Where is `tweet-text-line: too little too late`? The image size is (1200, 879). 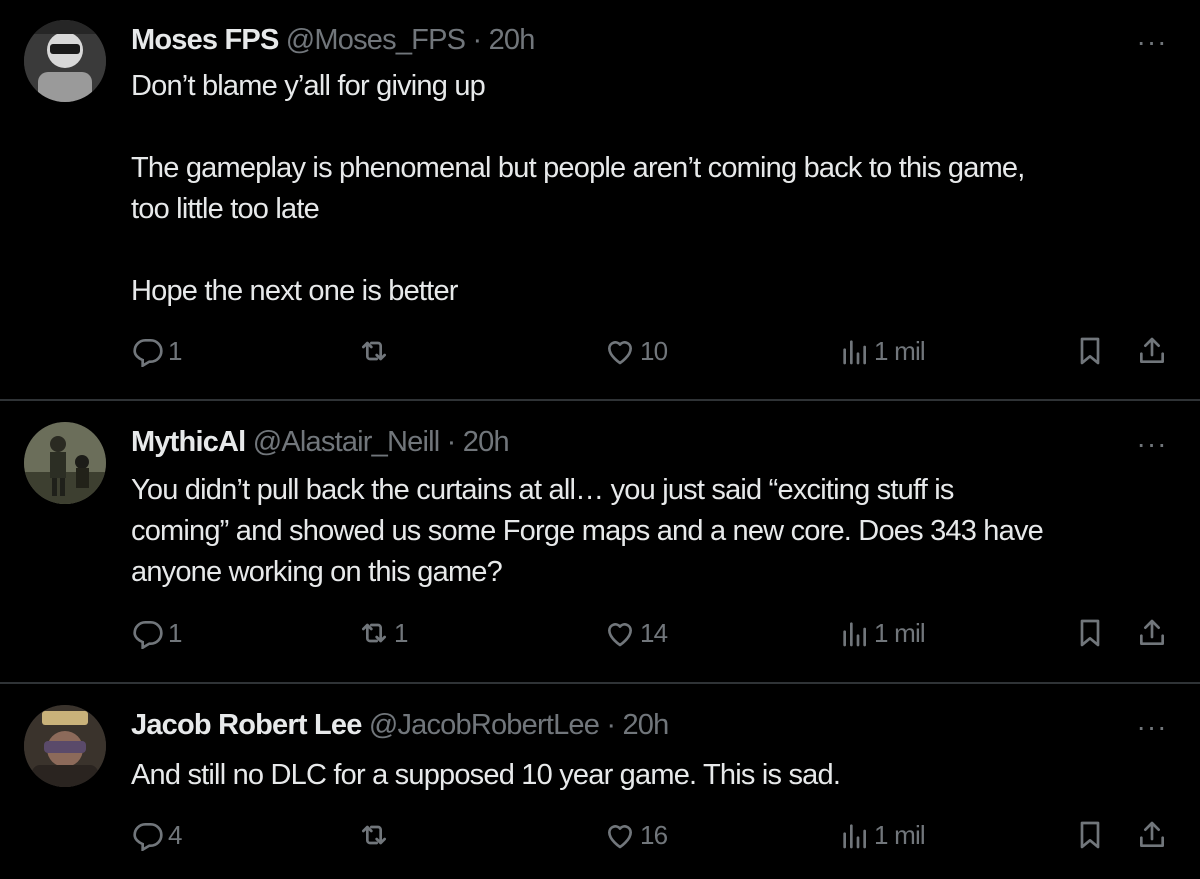 tweet-text-line: too little too late is located at coordinates (225, 209).